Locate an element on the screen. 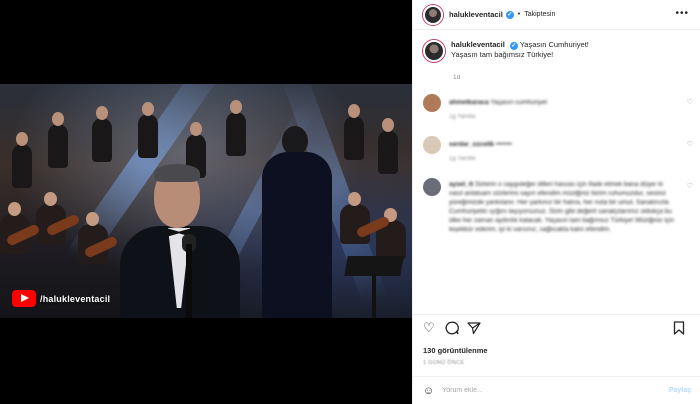 The image size is (700, 404). bookmark-icon is located at coordinates (679, 329).